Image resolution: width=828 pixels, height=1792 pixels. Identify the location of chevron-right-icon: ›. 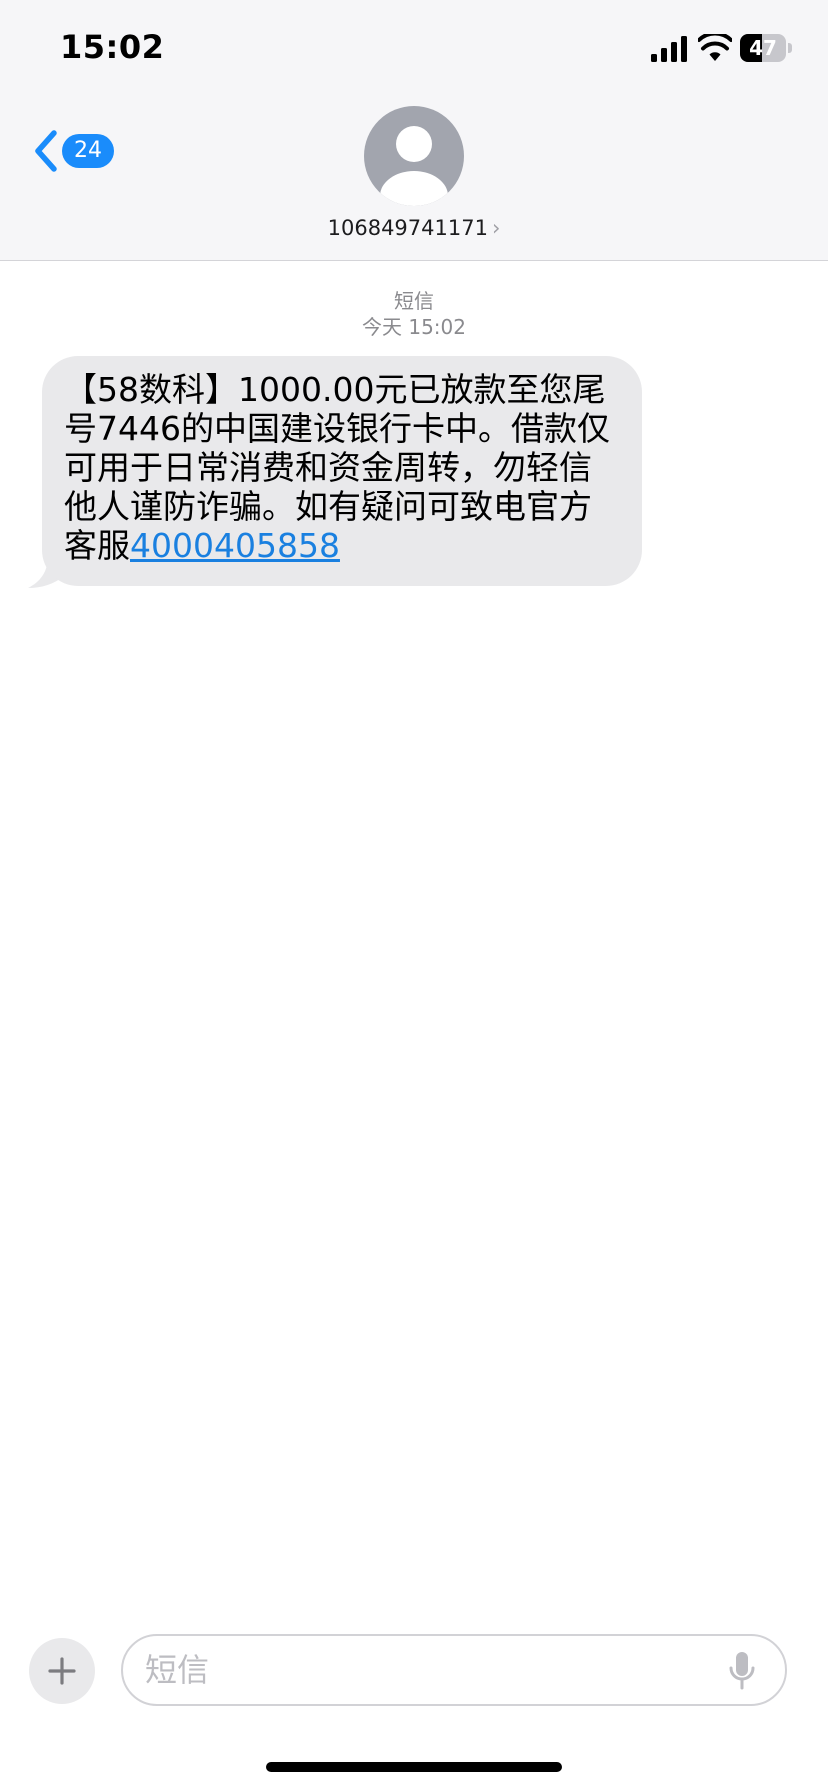
(496, 228).